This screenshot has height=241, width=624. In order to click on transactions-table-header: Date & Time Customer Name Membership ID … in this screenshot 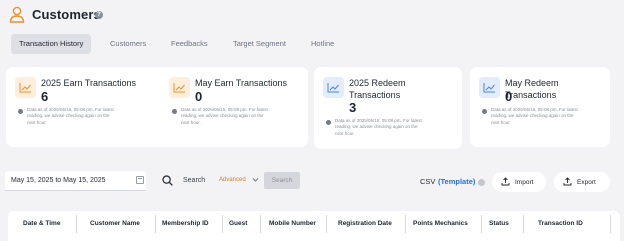, I will do `click(314, 226)`.